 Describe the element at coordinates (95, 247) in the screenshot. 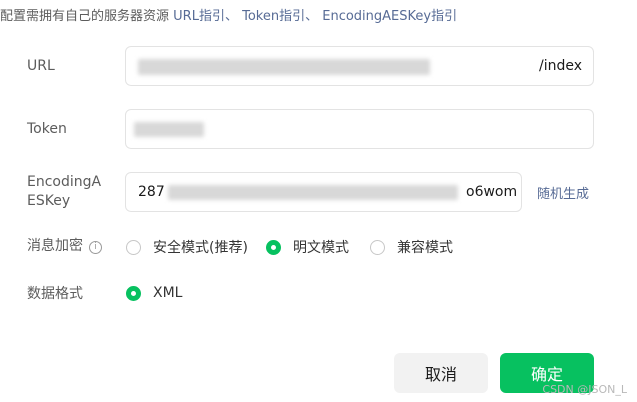

I see `info-circle-icon: i` at that location.